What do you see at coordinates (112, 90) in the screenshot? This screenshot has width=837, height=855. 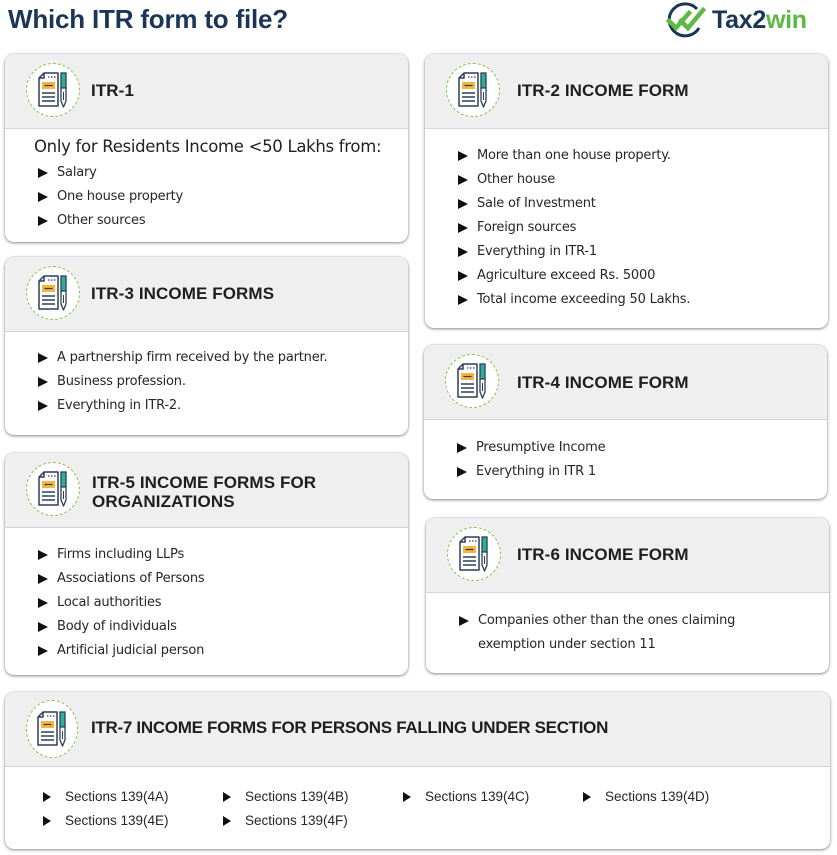 I see `itr1-title: ITR-1` at bounding box center [112, 90].